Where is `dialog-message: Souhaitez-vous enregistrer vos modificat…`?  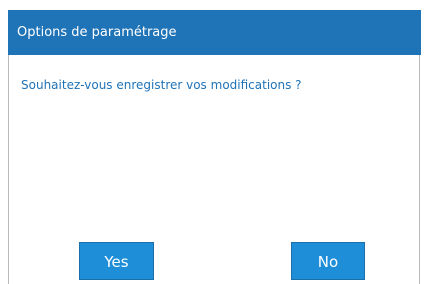 dialog-message: Souhaitez-vous enregistrer vos modificat… is located at coordinates (161, 85).